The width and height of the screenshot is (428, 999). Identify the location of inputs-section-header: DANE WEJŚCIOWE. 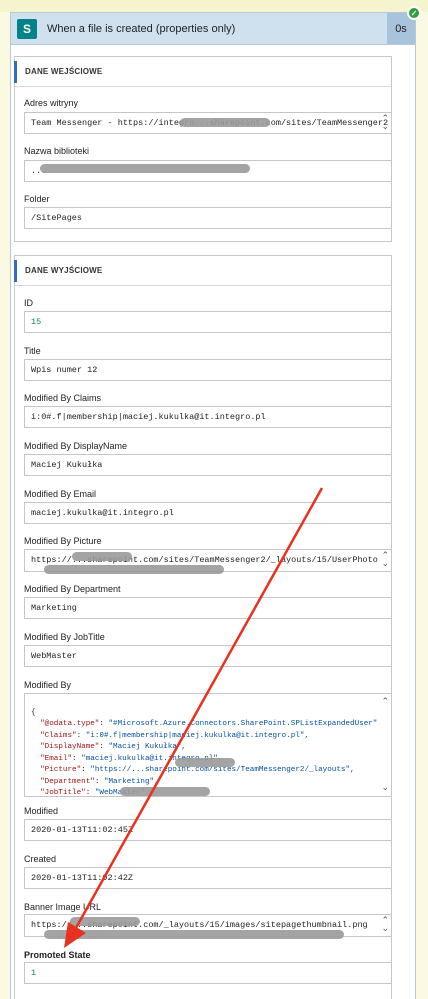
(202, 72).